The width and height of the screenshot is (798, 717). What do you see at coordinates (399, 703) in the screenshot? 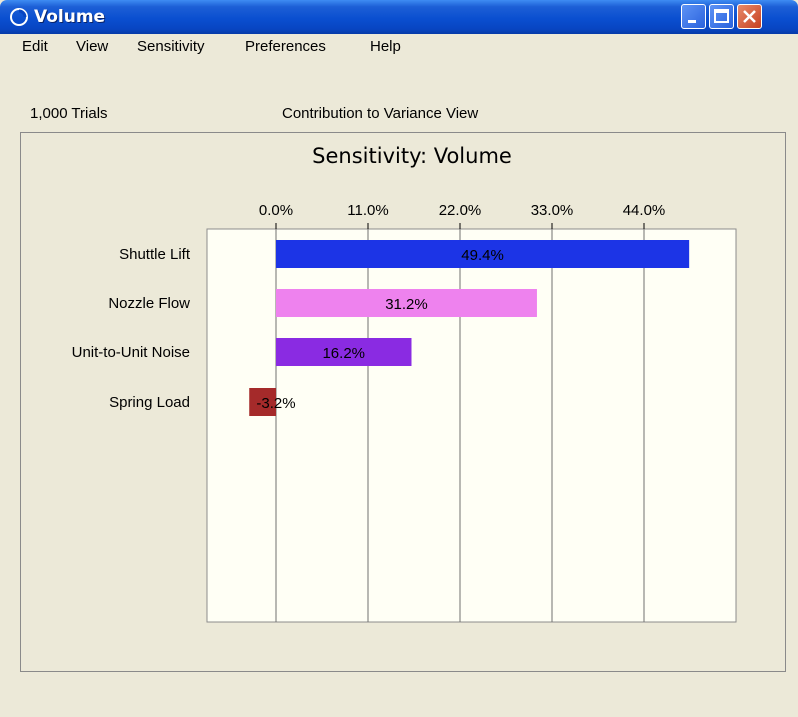
I see `status-bar` at bounding box center [399, 703].